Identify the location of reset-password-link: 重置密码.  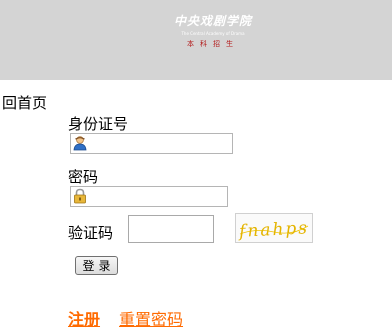
(151, 318).